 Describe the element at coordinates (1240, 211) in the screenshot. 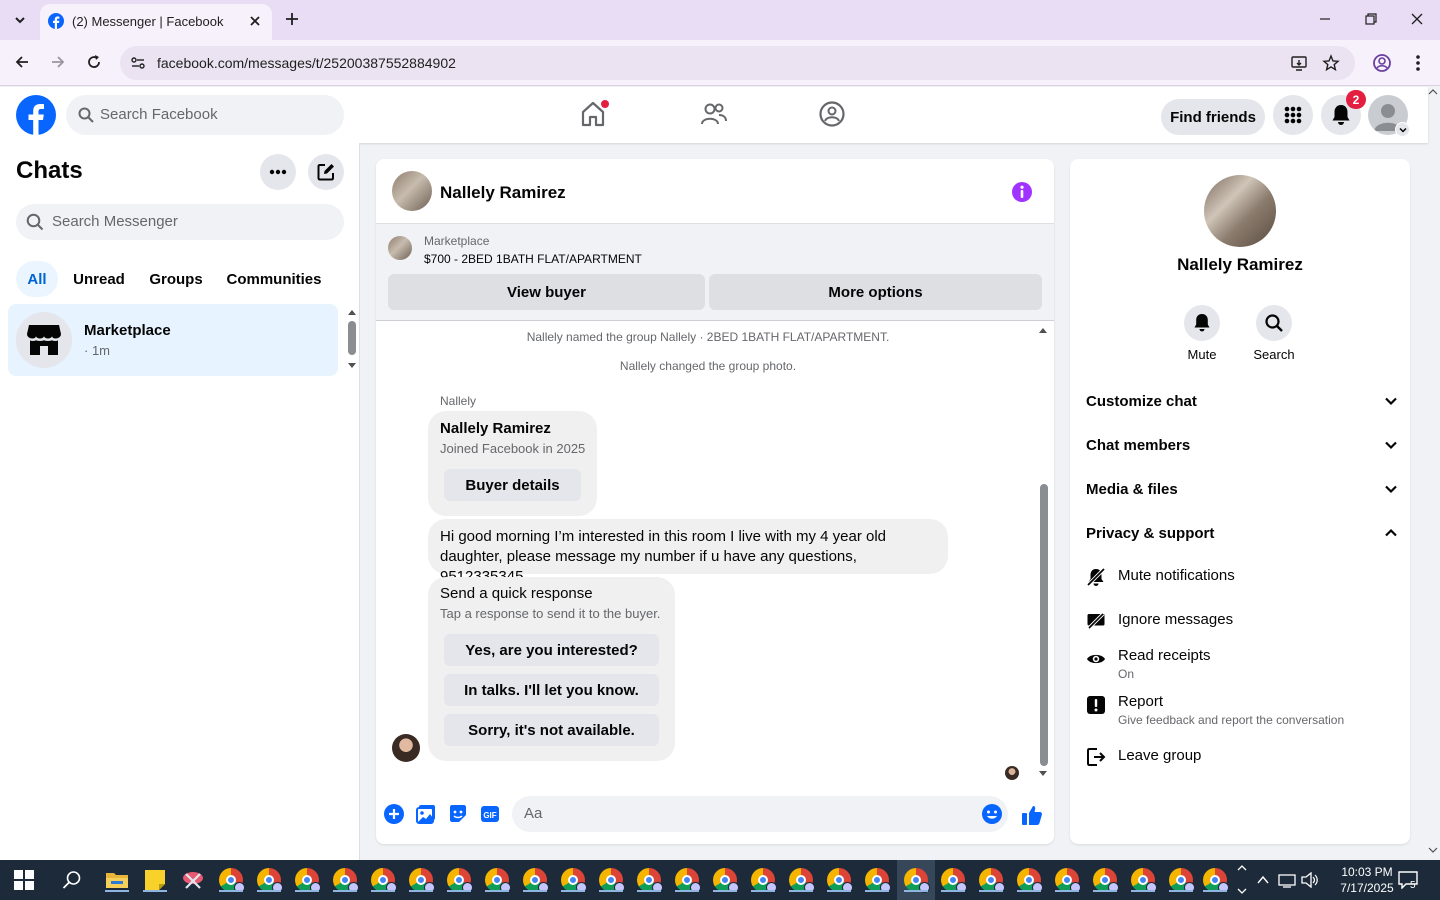

I see `contact-avatar` at that location.